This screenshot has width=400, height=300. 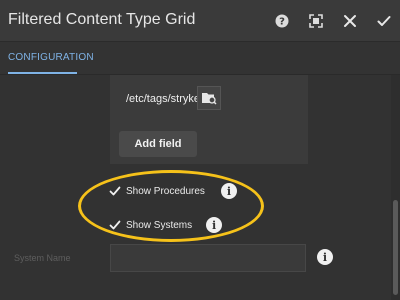 I want to click on checkbox-label: Show Procedures, so click(x=165, y=191).